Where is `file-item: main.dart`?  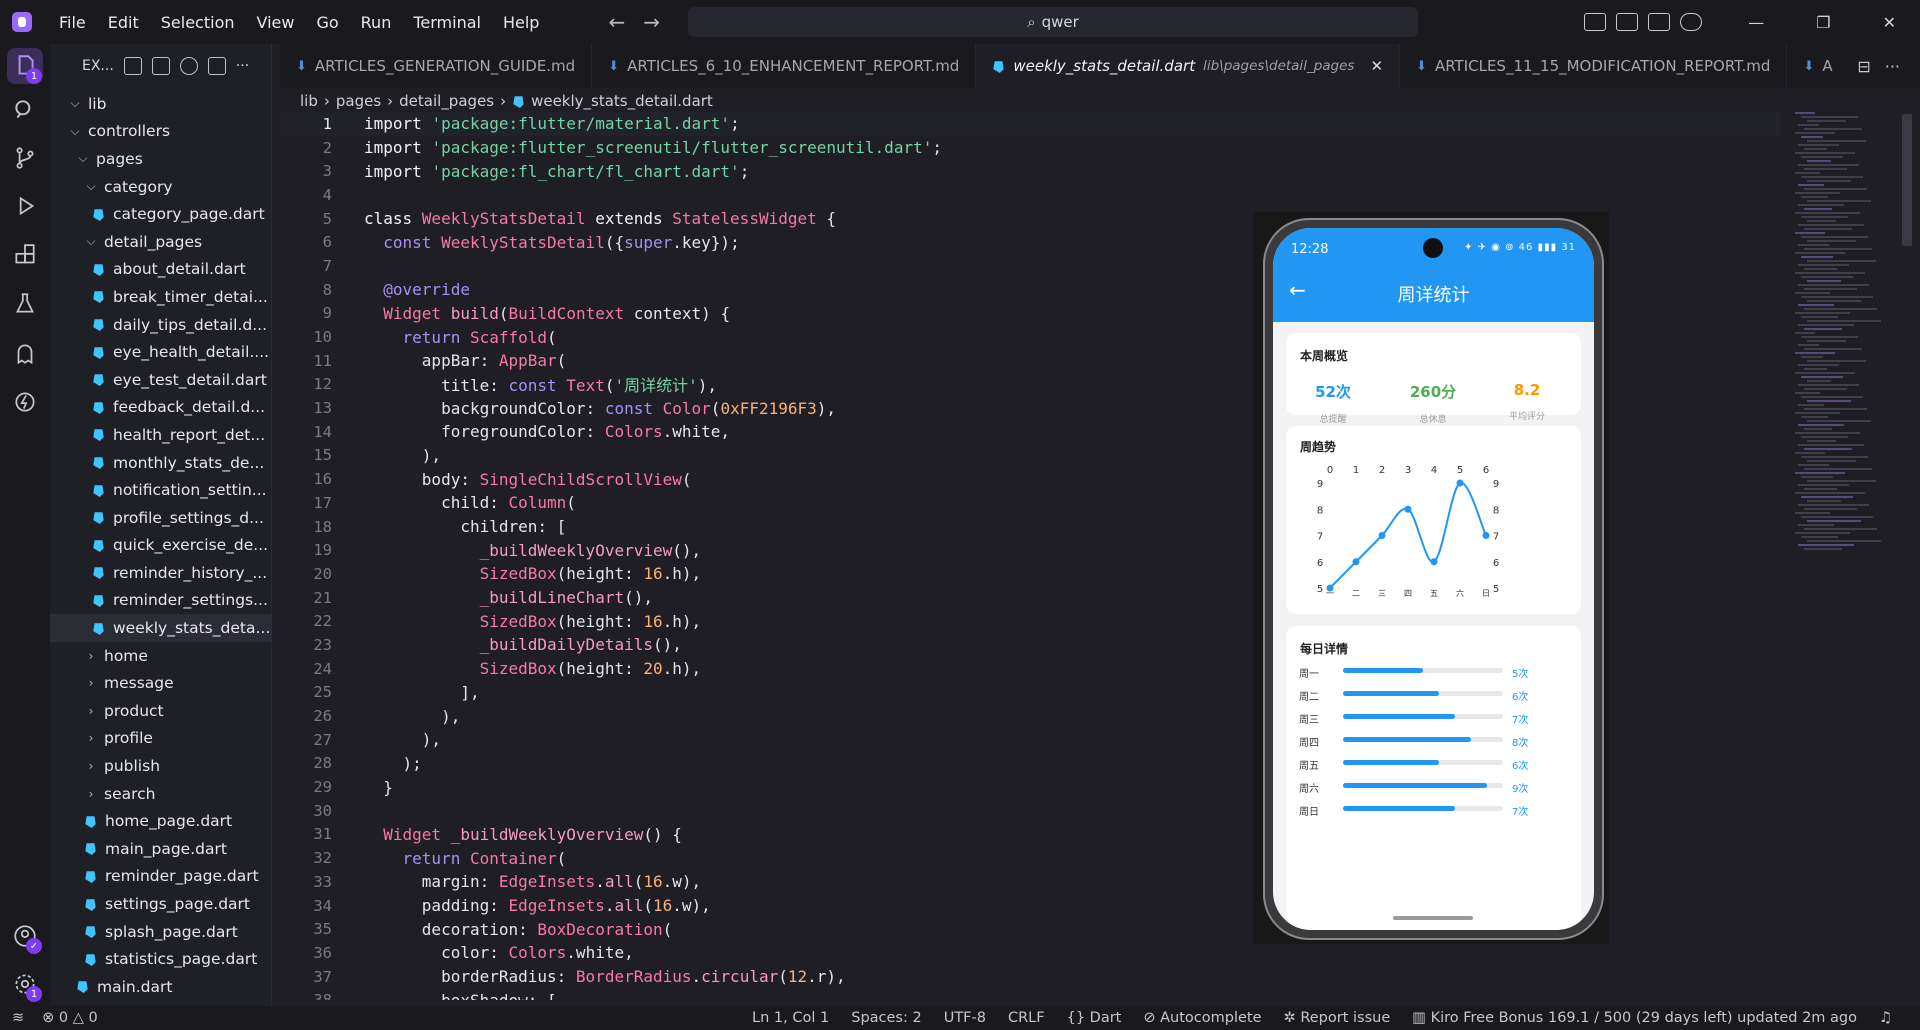 file-item: main.dart is located at coordinates (161, 987).